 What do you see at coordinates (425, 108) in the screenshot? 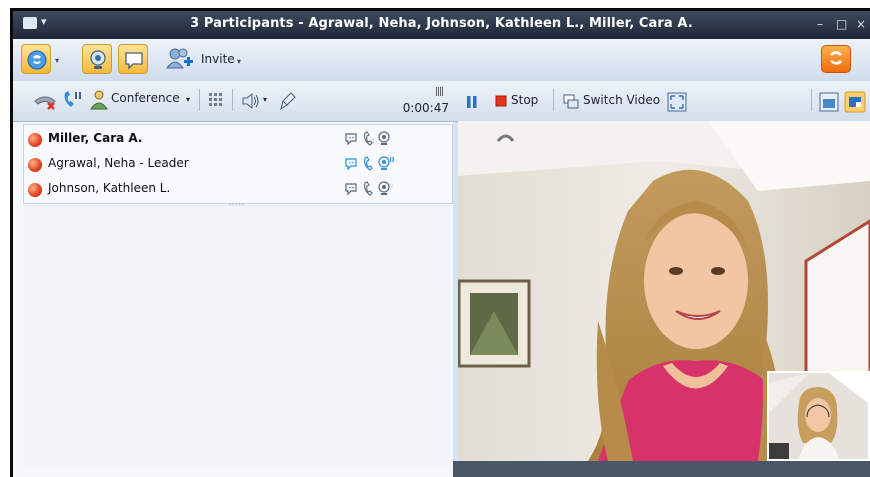
I see `call-timer: 0:00:47` at bounding box center [425, 108].